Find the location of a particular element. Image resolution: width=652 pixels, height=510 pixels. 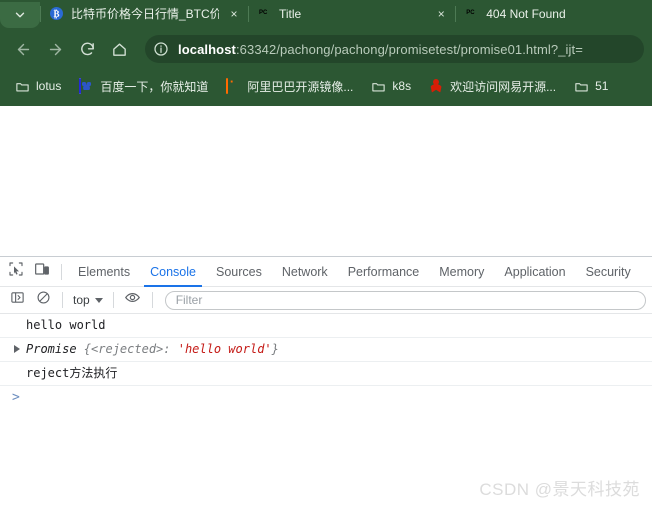

devtools-tab-security: Security is located at coordinates (608, 272).